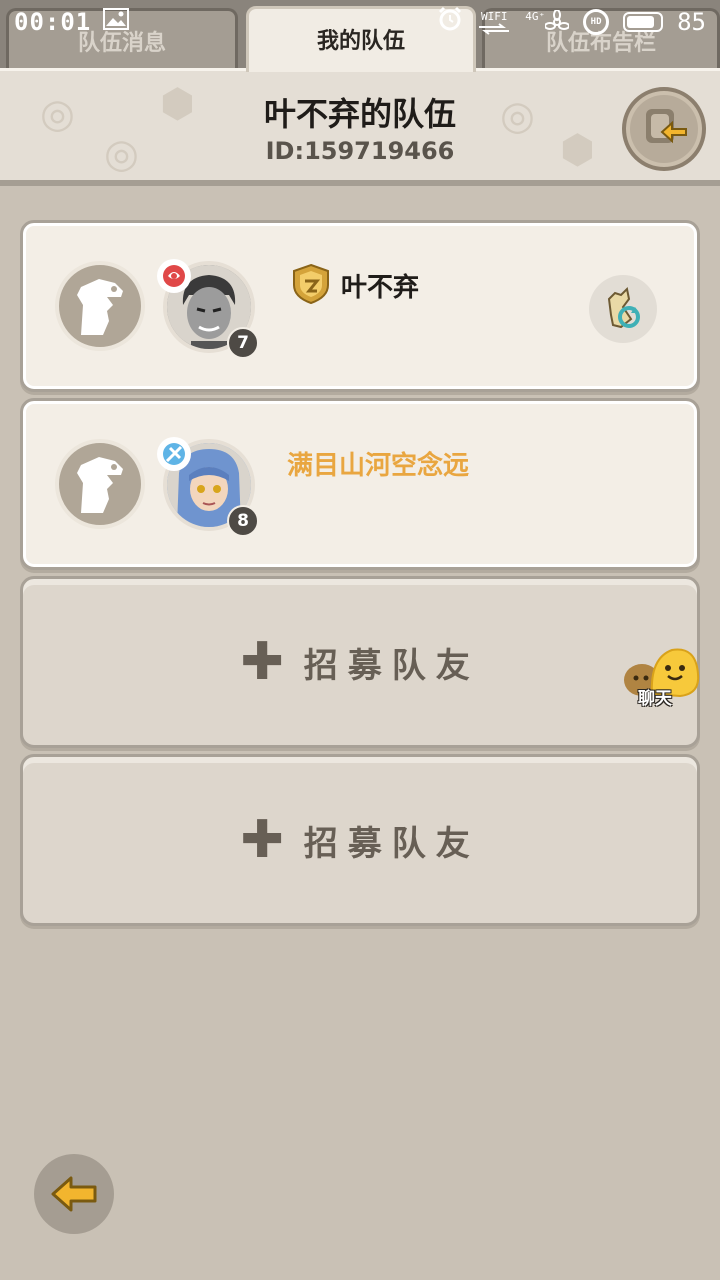 This screenshot has height=1280, width=720. What do you see at coordinates (53, 22) in the screenshot?
I see `clock: 00:01` at bounding box center [53, 22].